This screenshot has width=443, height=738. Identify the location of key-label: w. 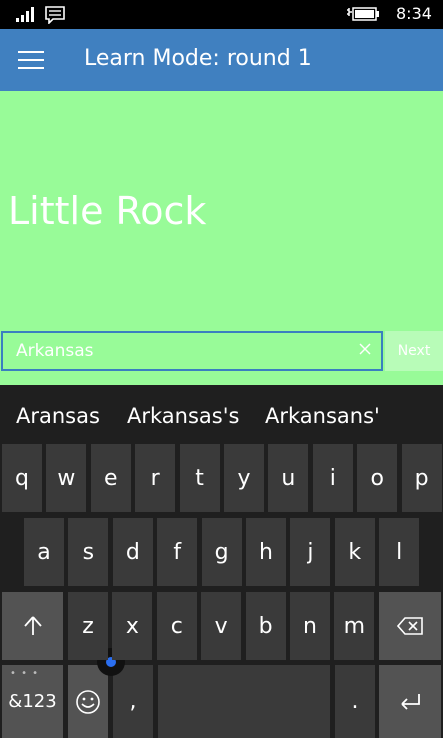
(66, 478).